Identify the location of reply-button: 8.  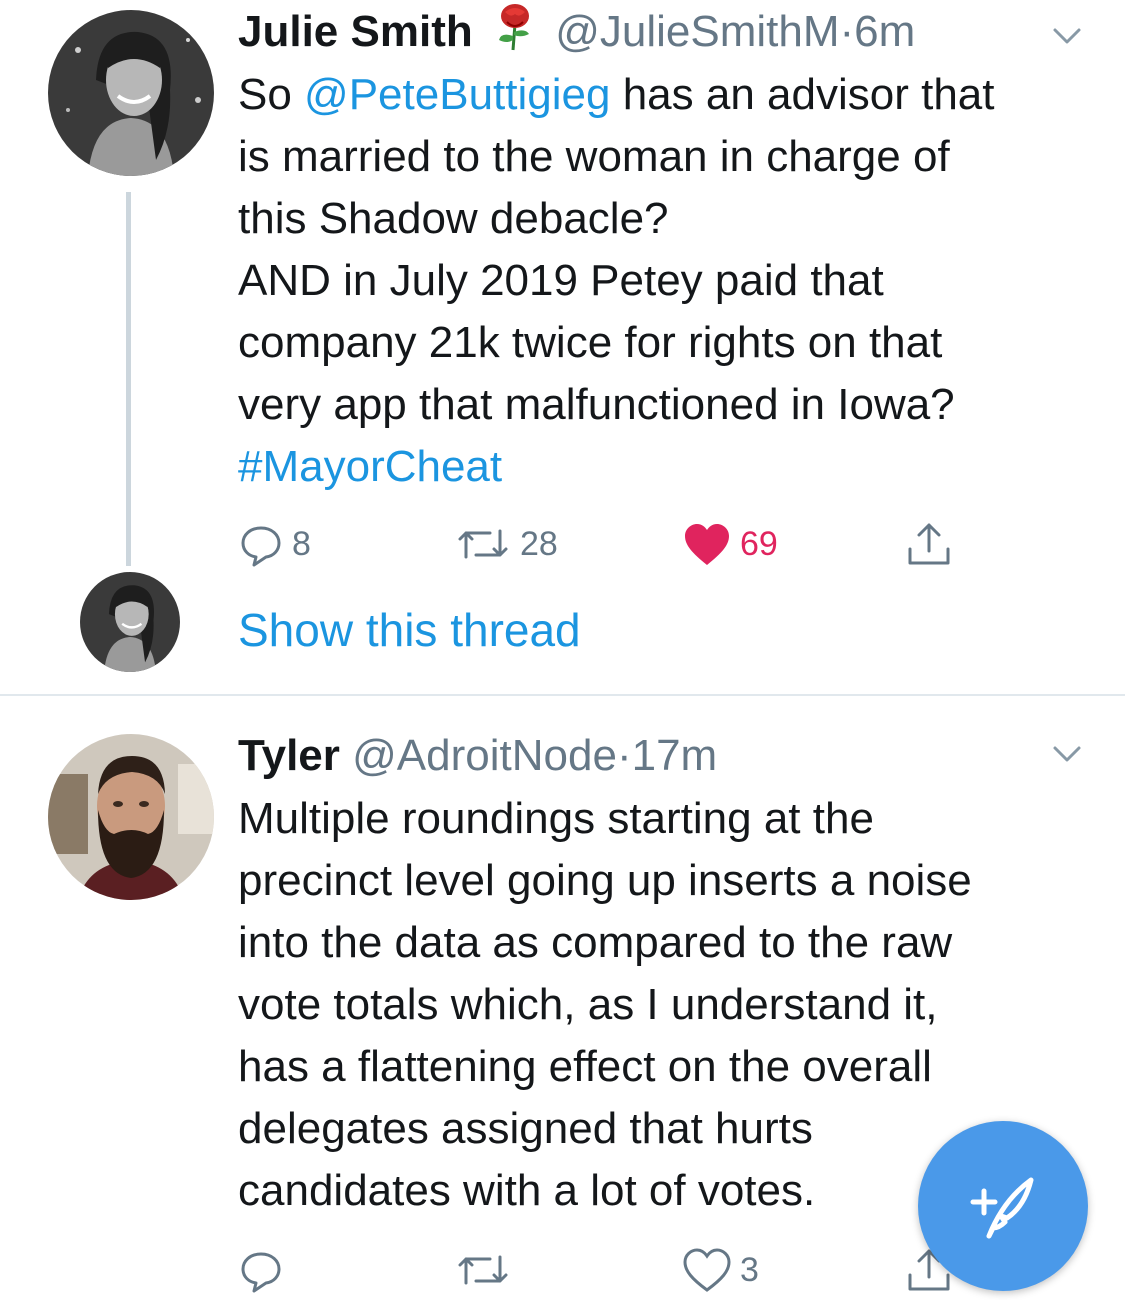
(274, 544).